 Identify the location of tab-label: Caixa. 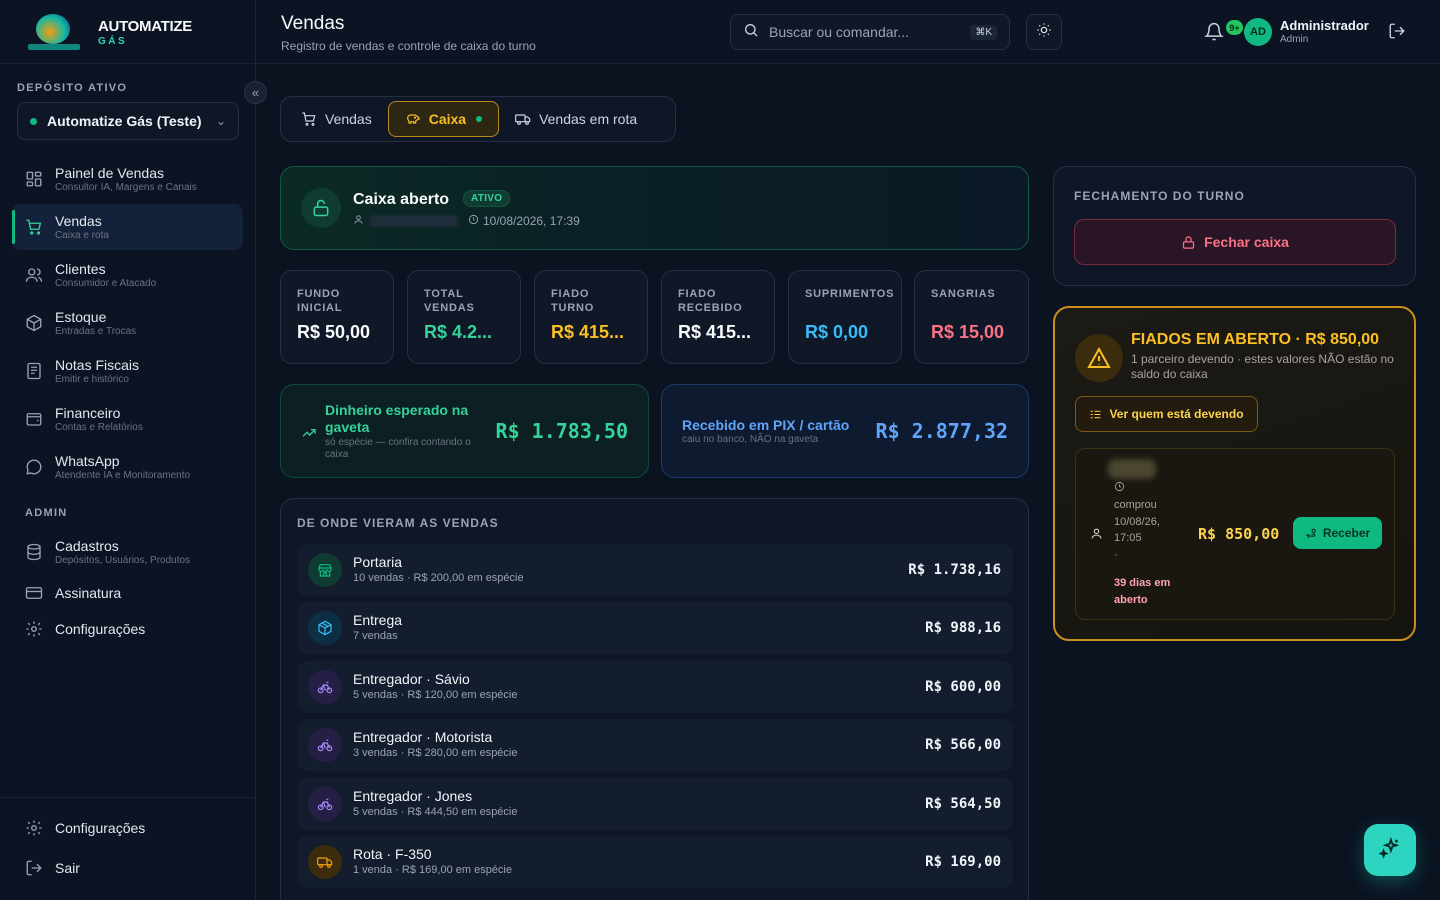
(447, 119).